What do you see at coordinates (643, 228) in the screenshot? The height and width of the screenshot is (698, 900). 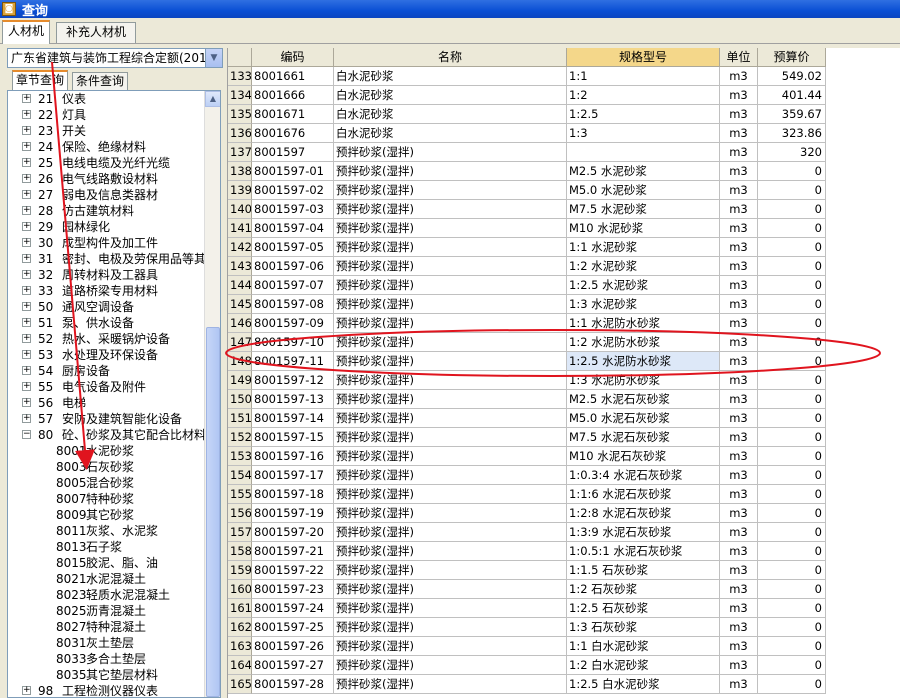 I see `cell-spec: M10 水泥砂浆` at bounding box center [643, 228].